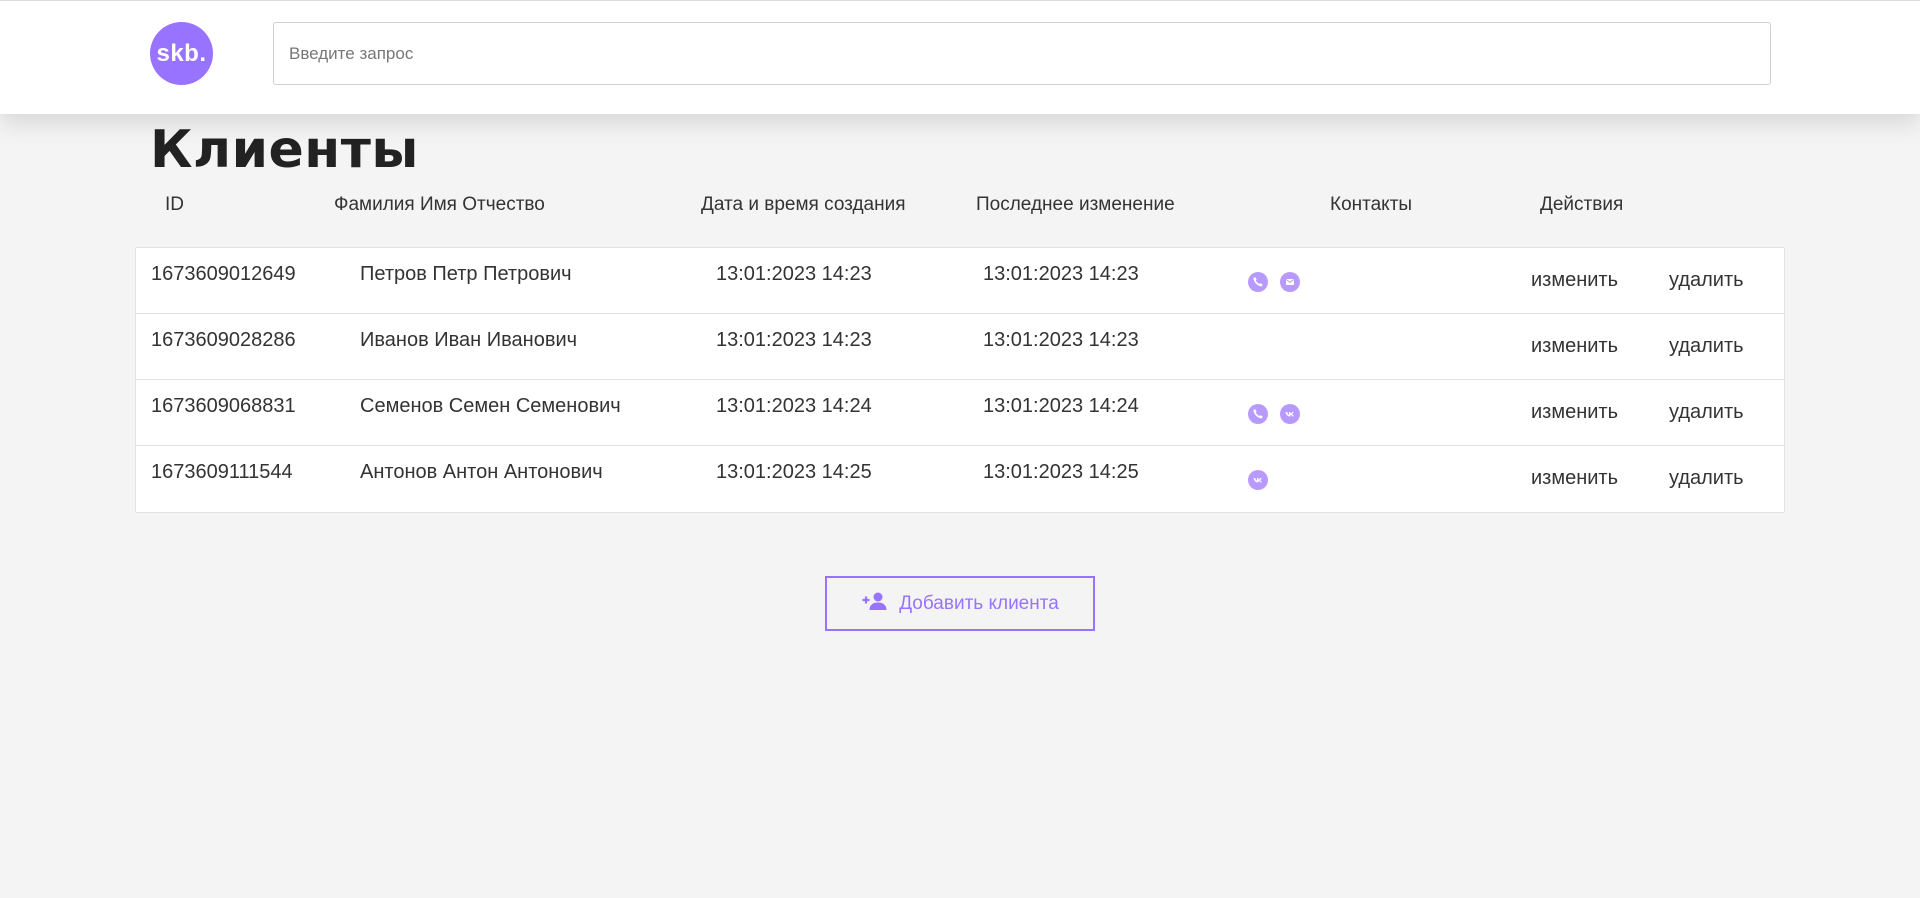 The image size is (1920, 898). What do you see at coordinates (181, 53) in the screenshot?
I see `logo: skb.` at bounding box center [181, 53].